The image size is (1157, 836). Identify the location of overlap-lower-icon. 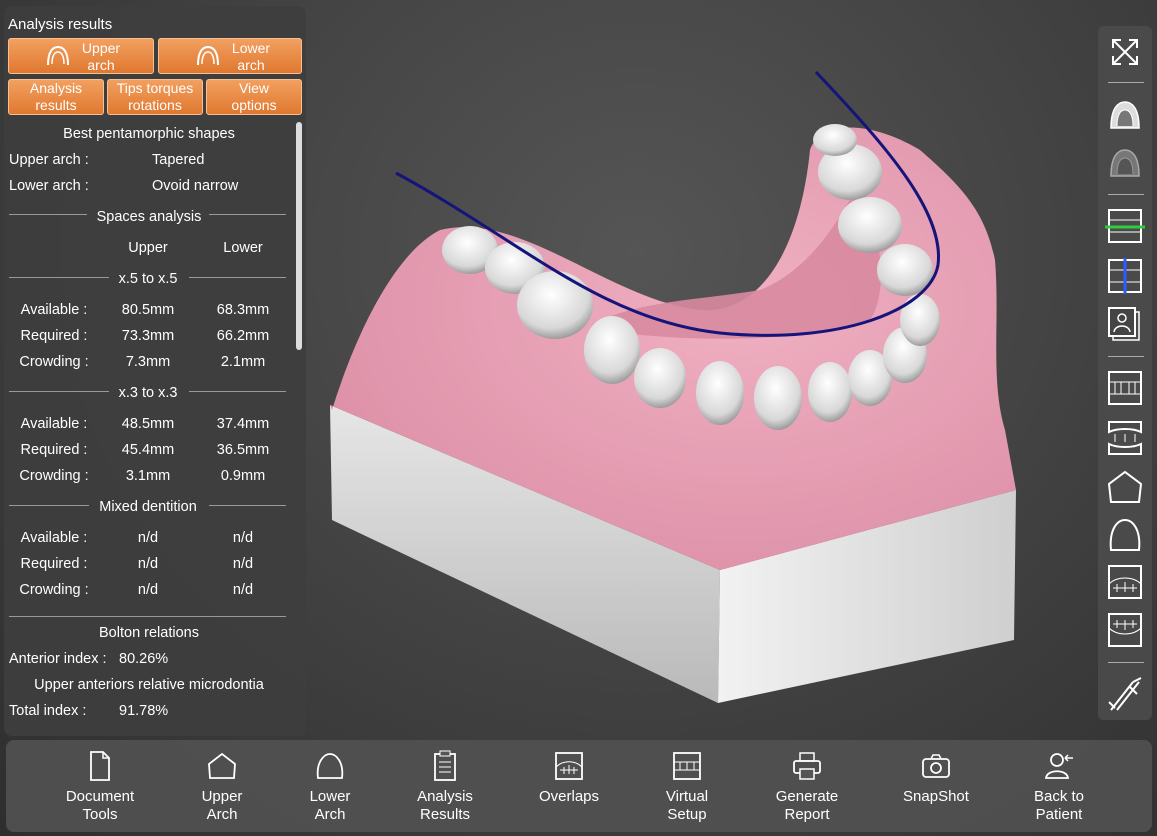
(1125, 630).